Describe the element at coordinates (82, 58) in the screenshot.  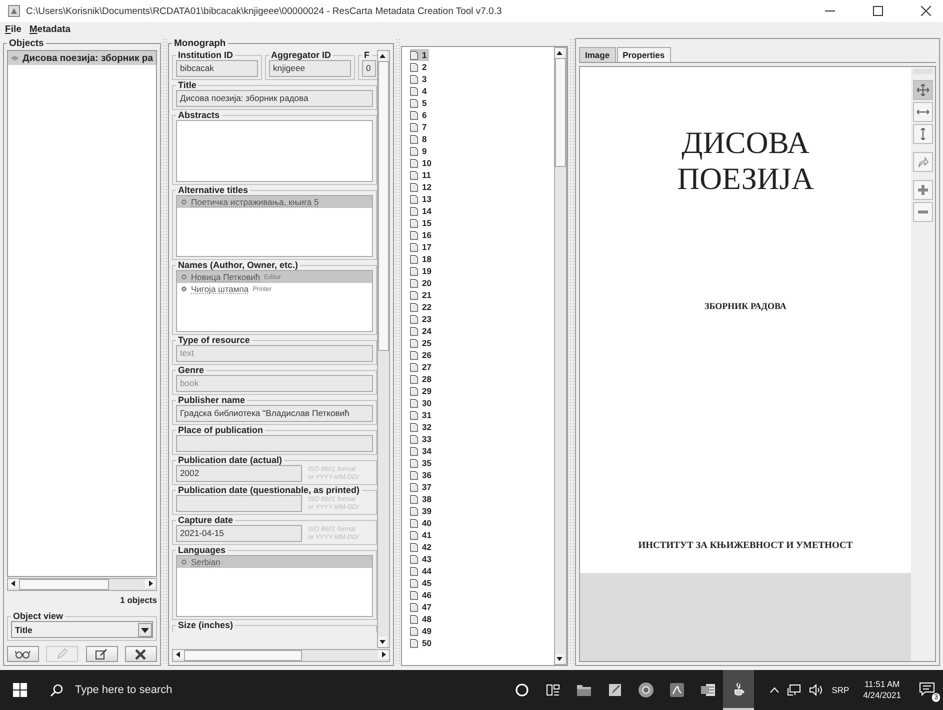
I see `object-item: Дисова поезија: зборник ра` at that location.